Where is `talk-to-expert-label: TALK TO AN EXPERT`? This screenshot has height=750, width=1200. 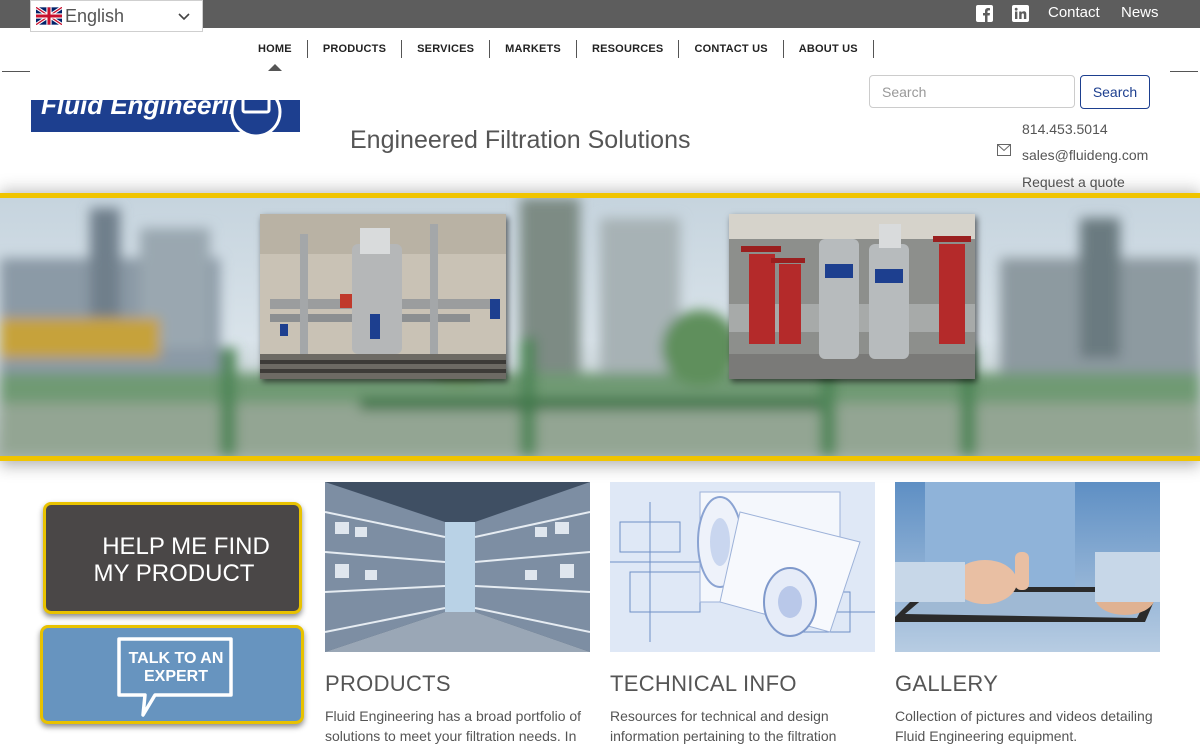 talk-to-expert-label: TALK TO AN EXPERT is located at coordinates (176, 668).